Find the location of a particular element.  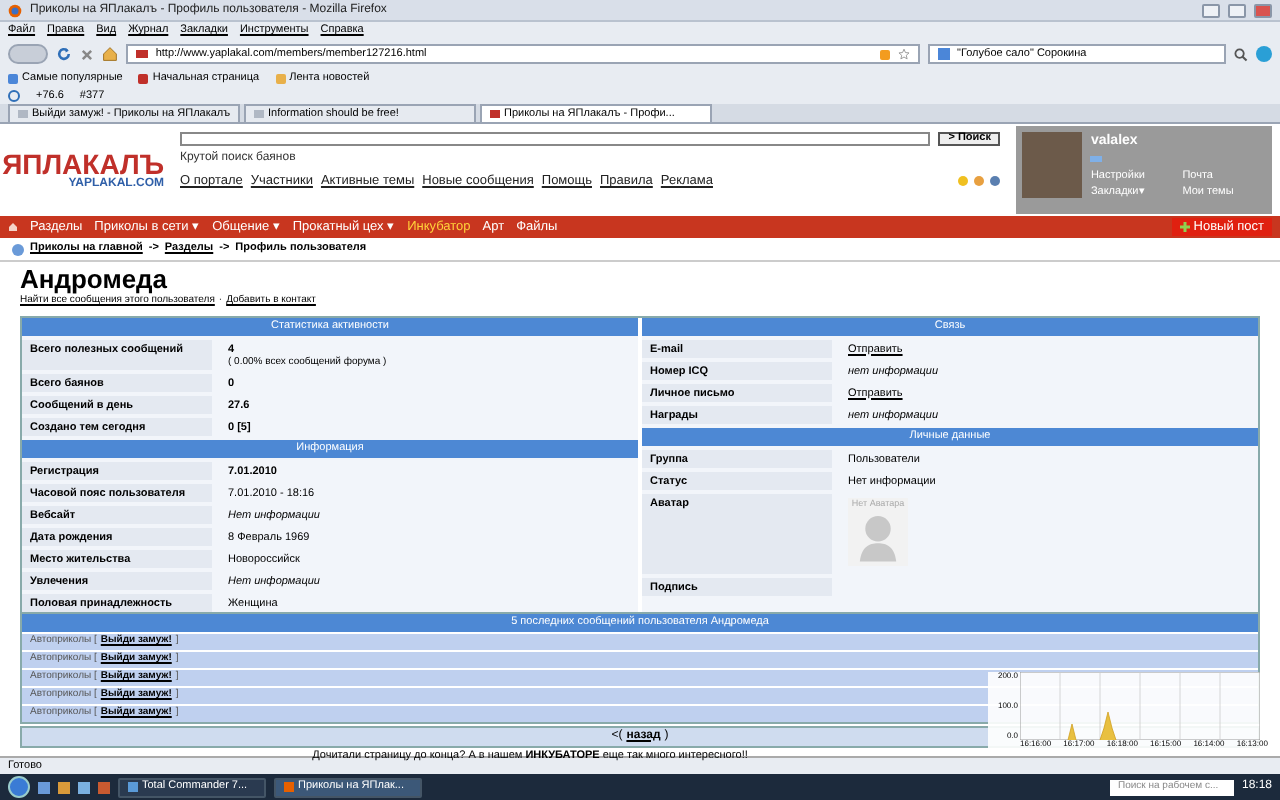

plus-icon is located at coordinates (1184, 227).